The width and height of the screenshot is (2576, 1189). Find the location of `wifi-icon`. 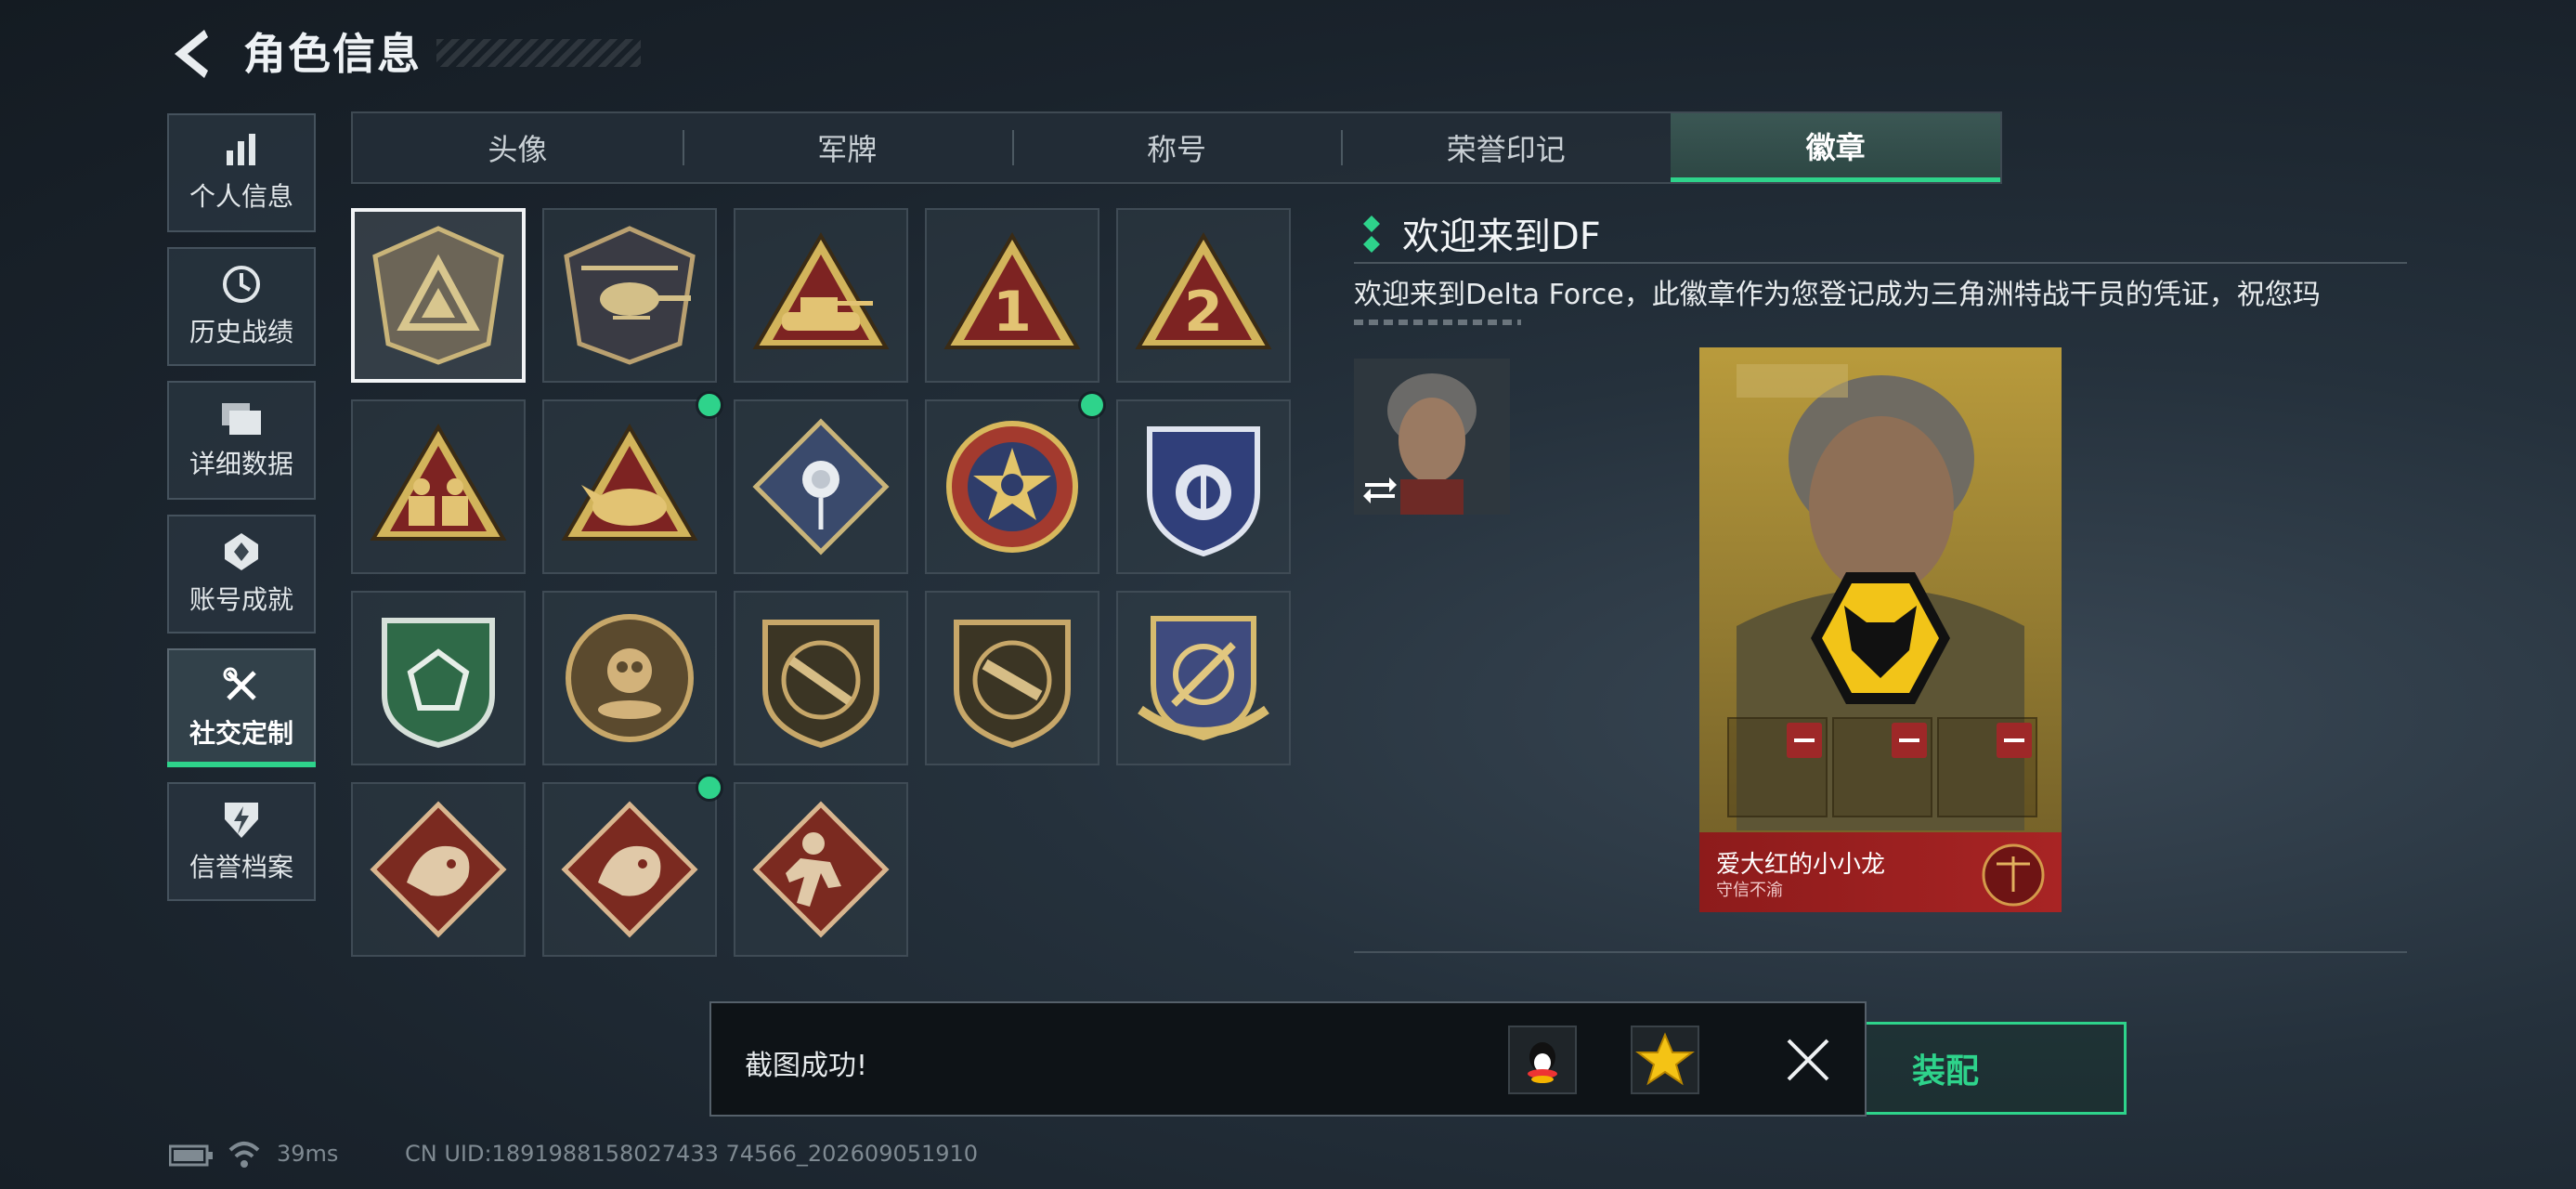

wifi-icon is located at coordinates (244, 1155).